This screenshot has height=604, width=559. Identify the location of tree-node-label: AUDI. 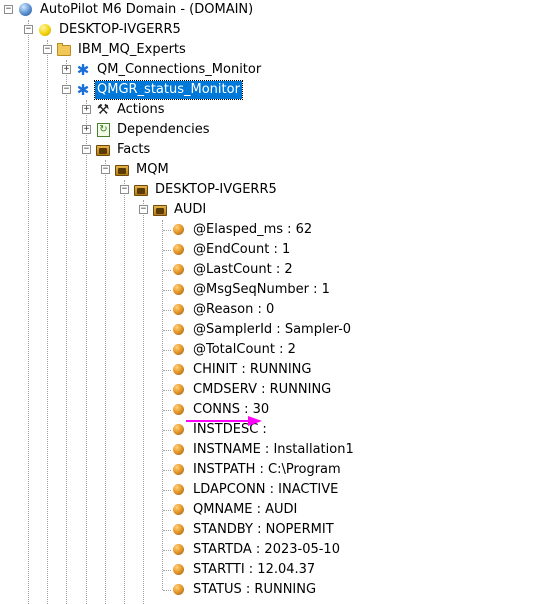
(190, 209).